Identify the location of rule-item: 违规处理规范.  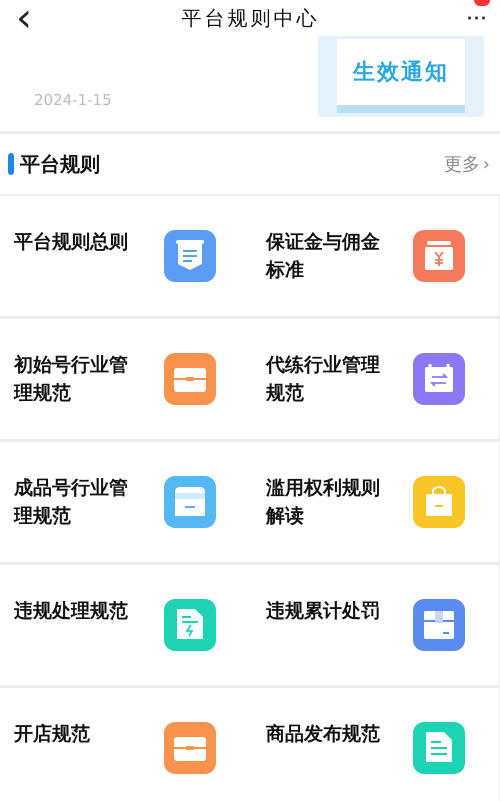
(125, 626).